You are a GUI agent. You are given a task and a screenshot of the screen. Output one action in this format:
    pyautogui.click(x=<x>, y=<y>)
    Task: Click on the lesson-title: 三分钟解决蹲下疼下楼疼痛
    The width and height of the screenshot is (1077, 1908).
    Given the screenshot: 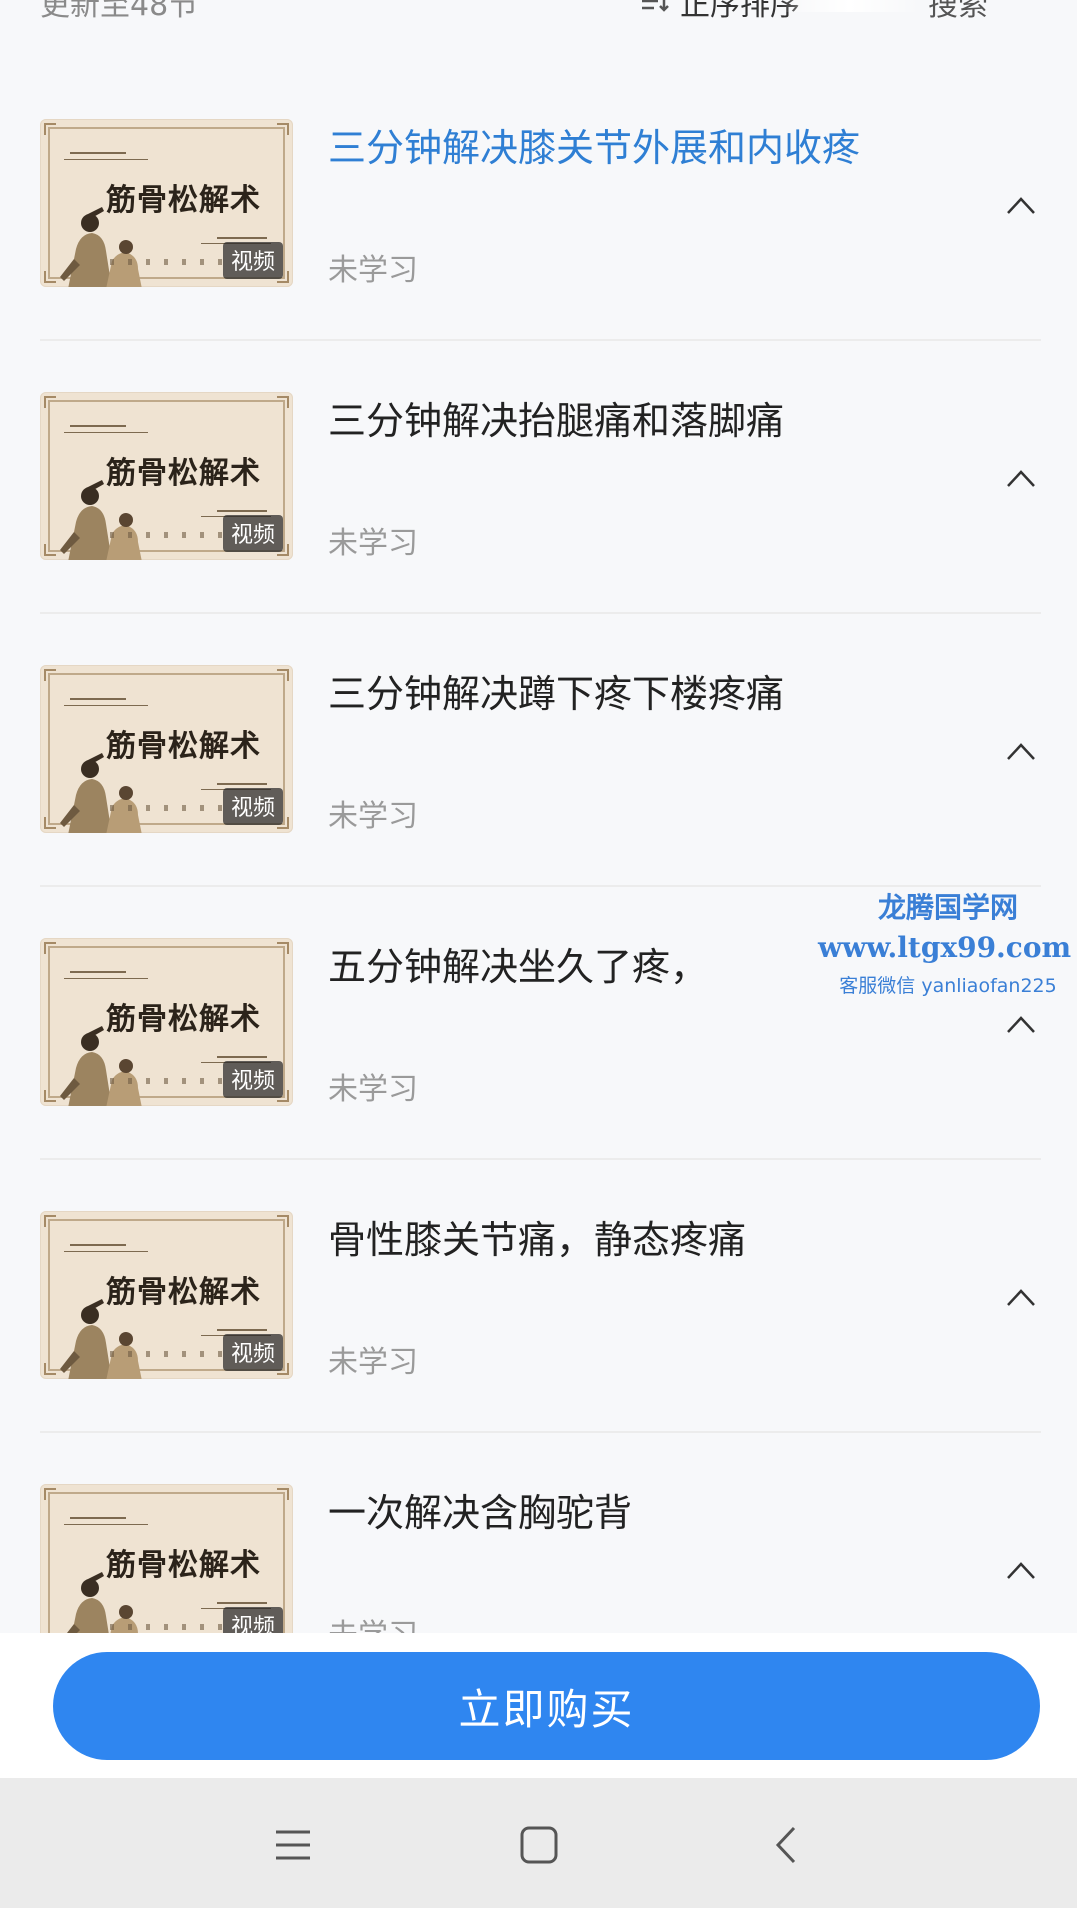 What is the action you would take?
    pyautogui.click(x=598, y=694)
    